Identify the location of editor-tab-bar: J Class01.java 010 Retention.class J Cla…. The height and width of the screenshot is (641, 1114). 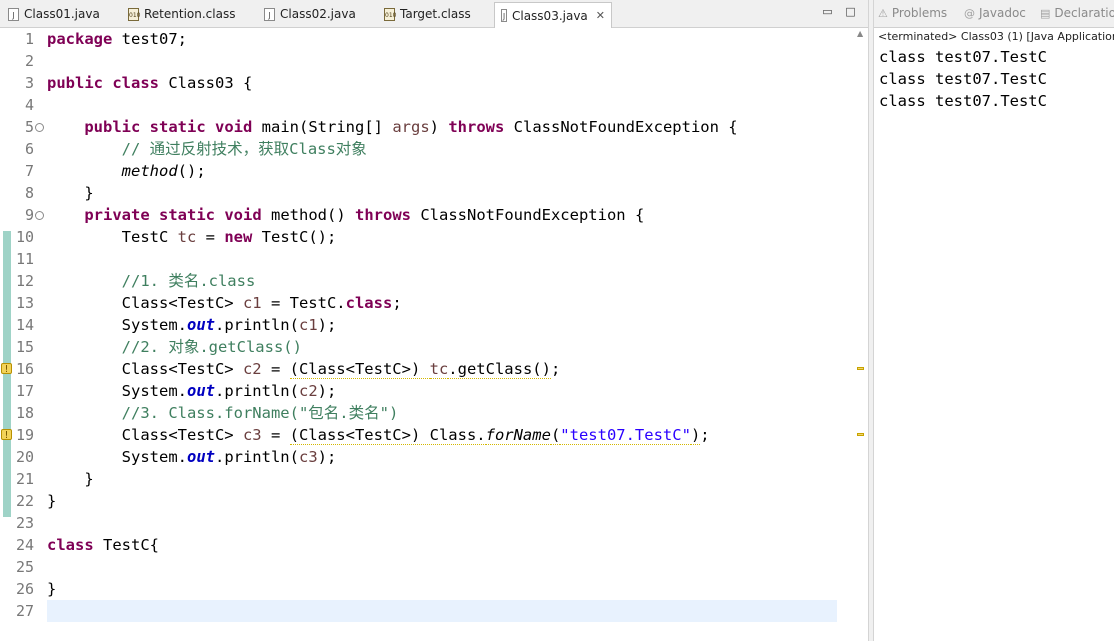
(434, 14).